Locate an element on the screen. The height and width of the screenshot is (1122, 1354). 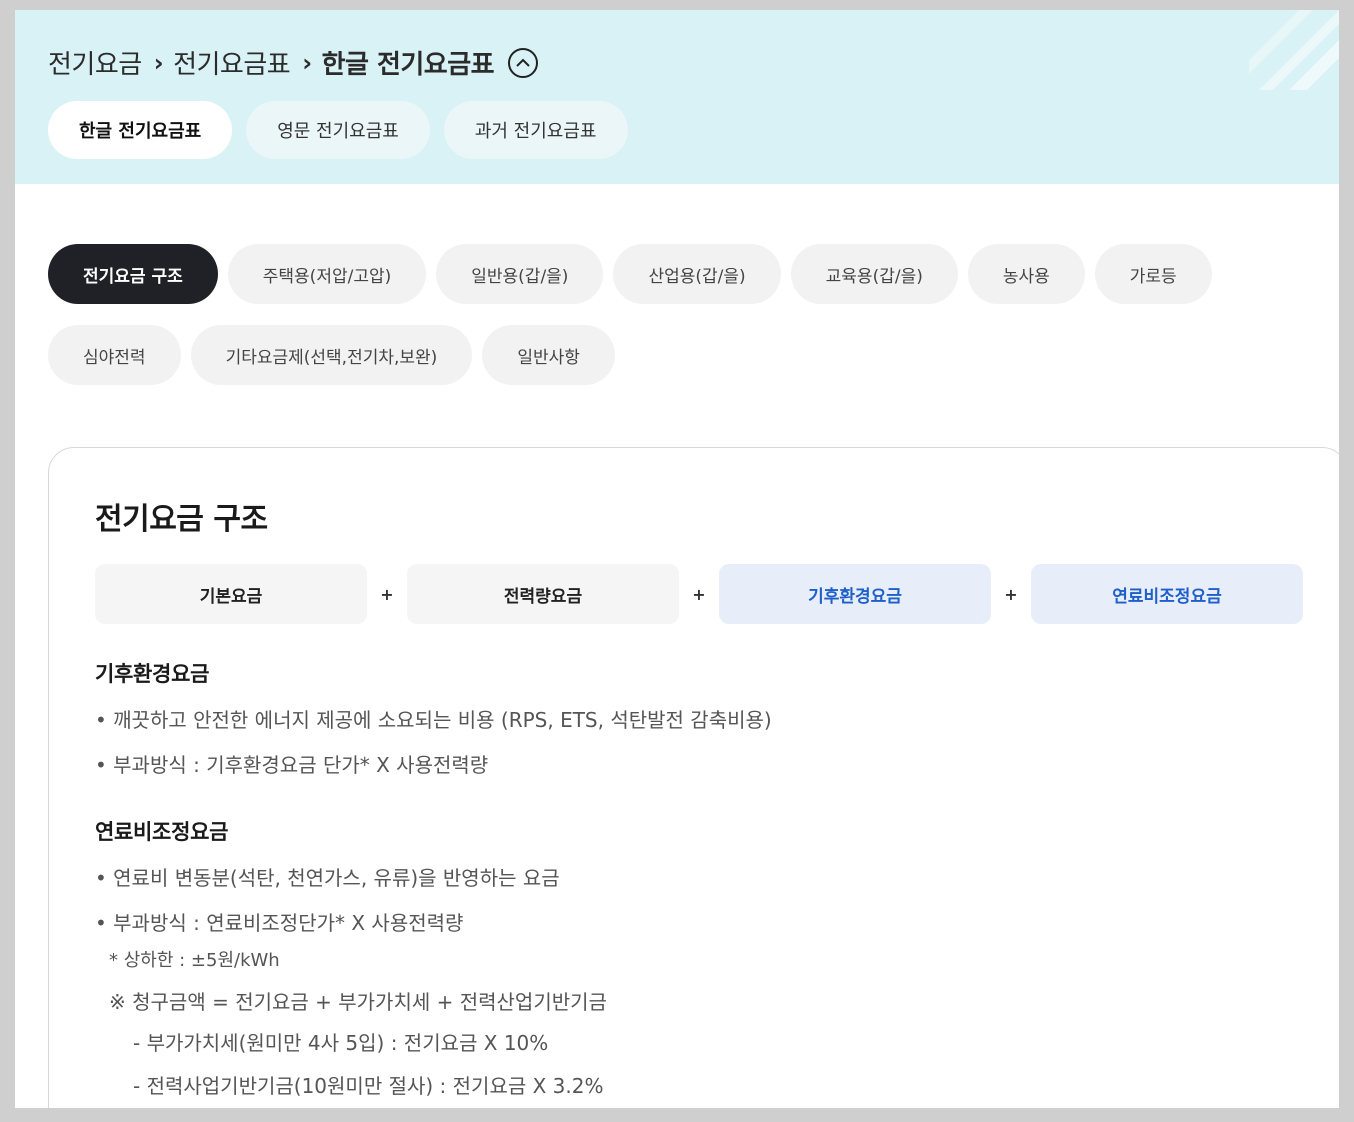
tab-past-rates: 과거 전기요금표 is located at coordinates (535, 130).